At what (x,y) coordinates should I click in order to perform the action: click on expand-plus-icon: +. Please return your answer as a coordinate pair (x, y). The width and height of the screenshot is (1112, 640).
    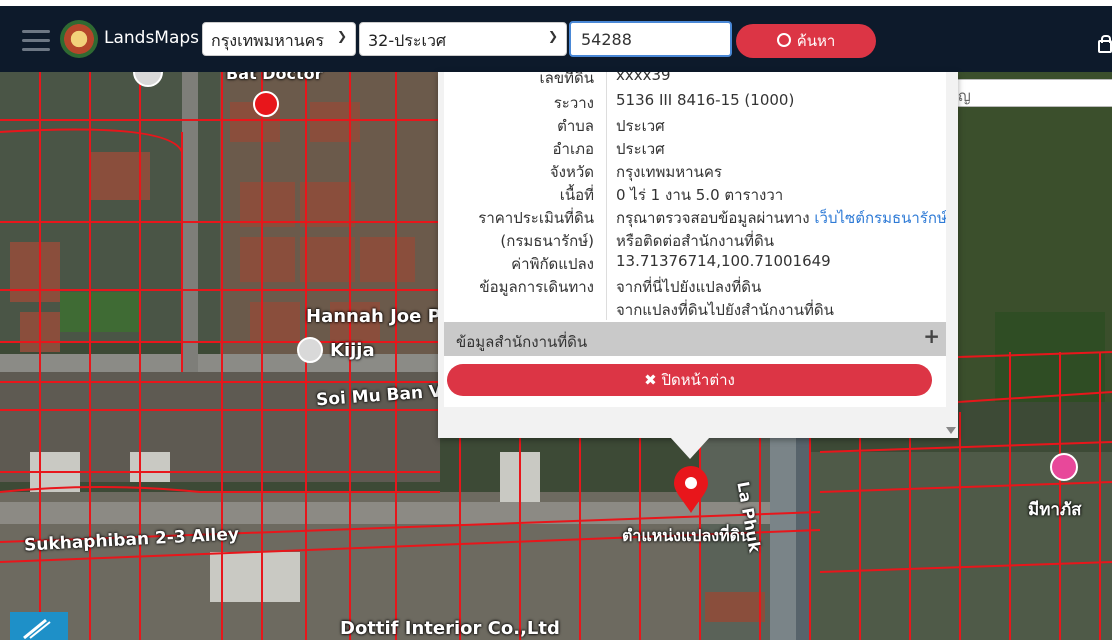
    Looking at the image, I should click on (931, 336).